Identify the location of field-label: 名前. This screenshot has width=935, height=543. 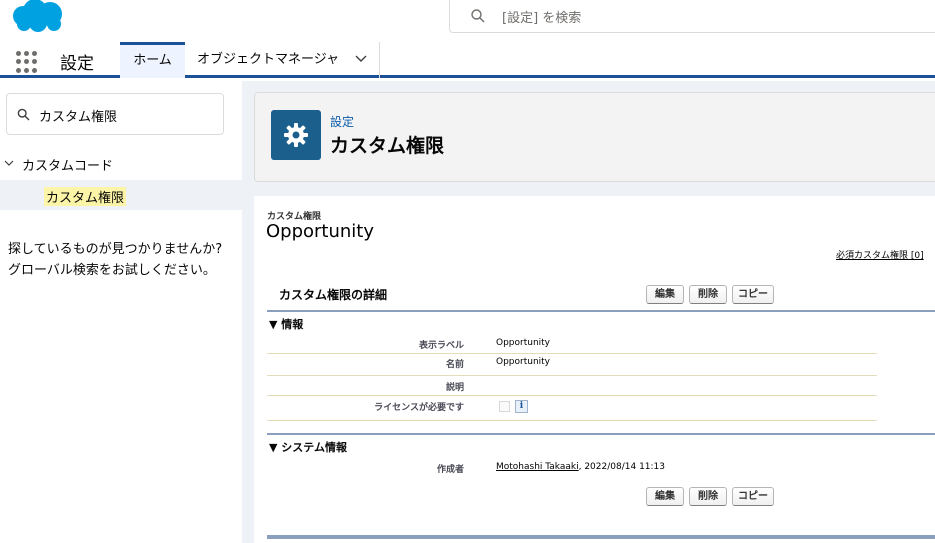
(454, 365).